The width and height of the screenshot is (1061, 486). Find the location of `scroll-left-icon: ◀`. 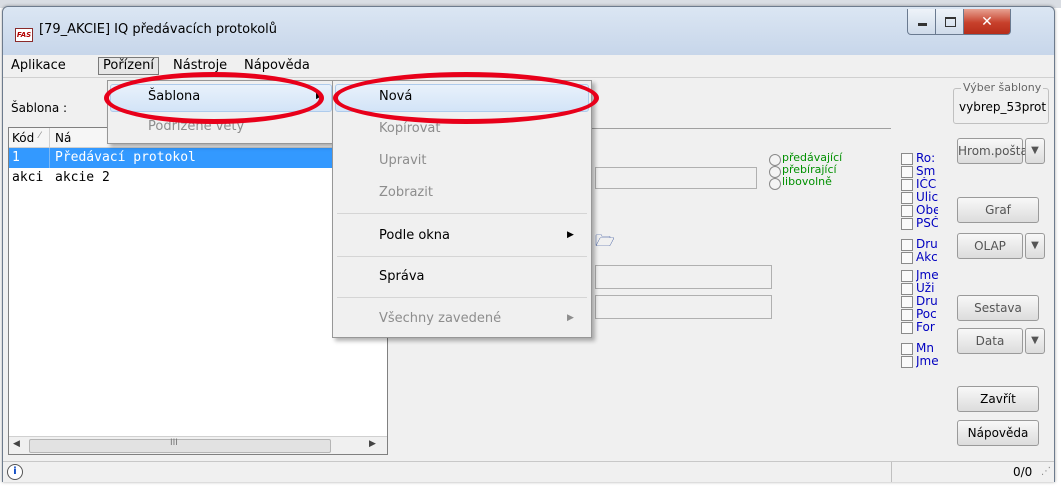

scroll-left-icon: ◀ is located at coordinates (16, 444).